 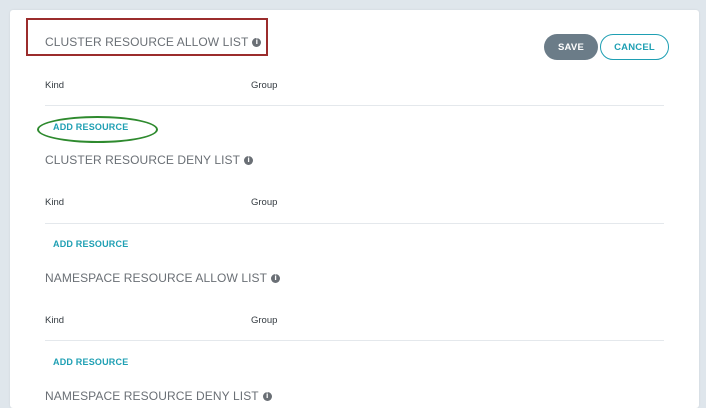 I want to click on section-title-label: NAMESPACE RESOURCE ALLOW LIST, so click(x=156, y=278).